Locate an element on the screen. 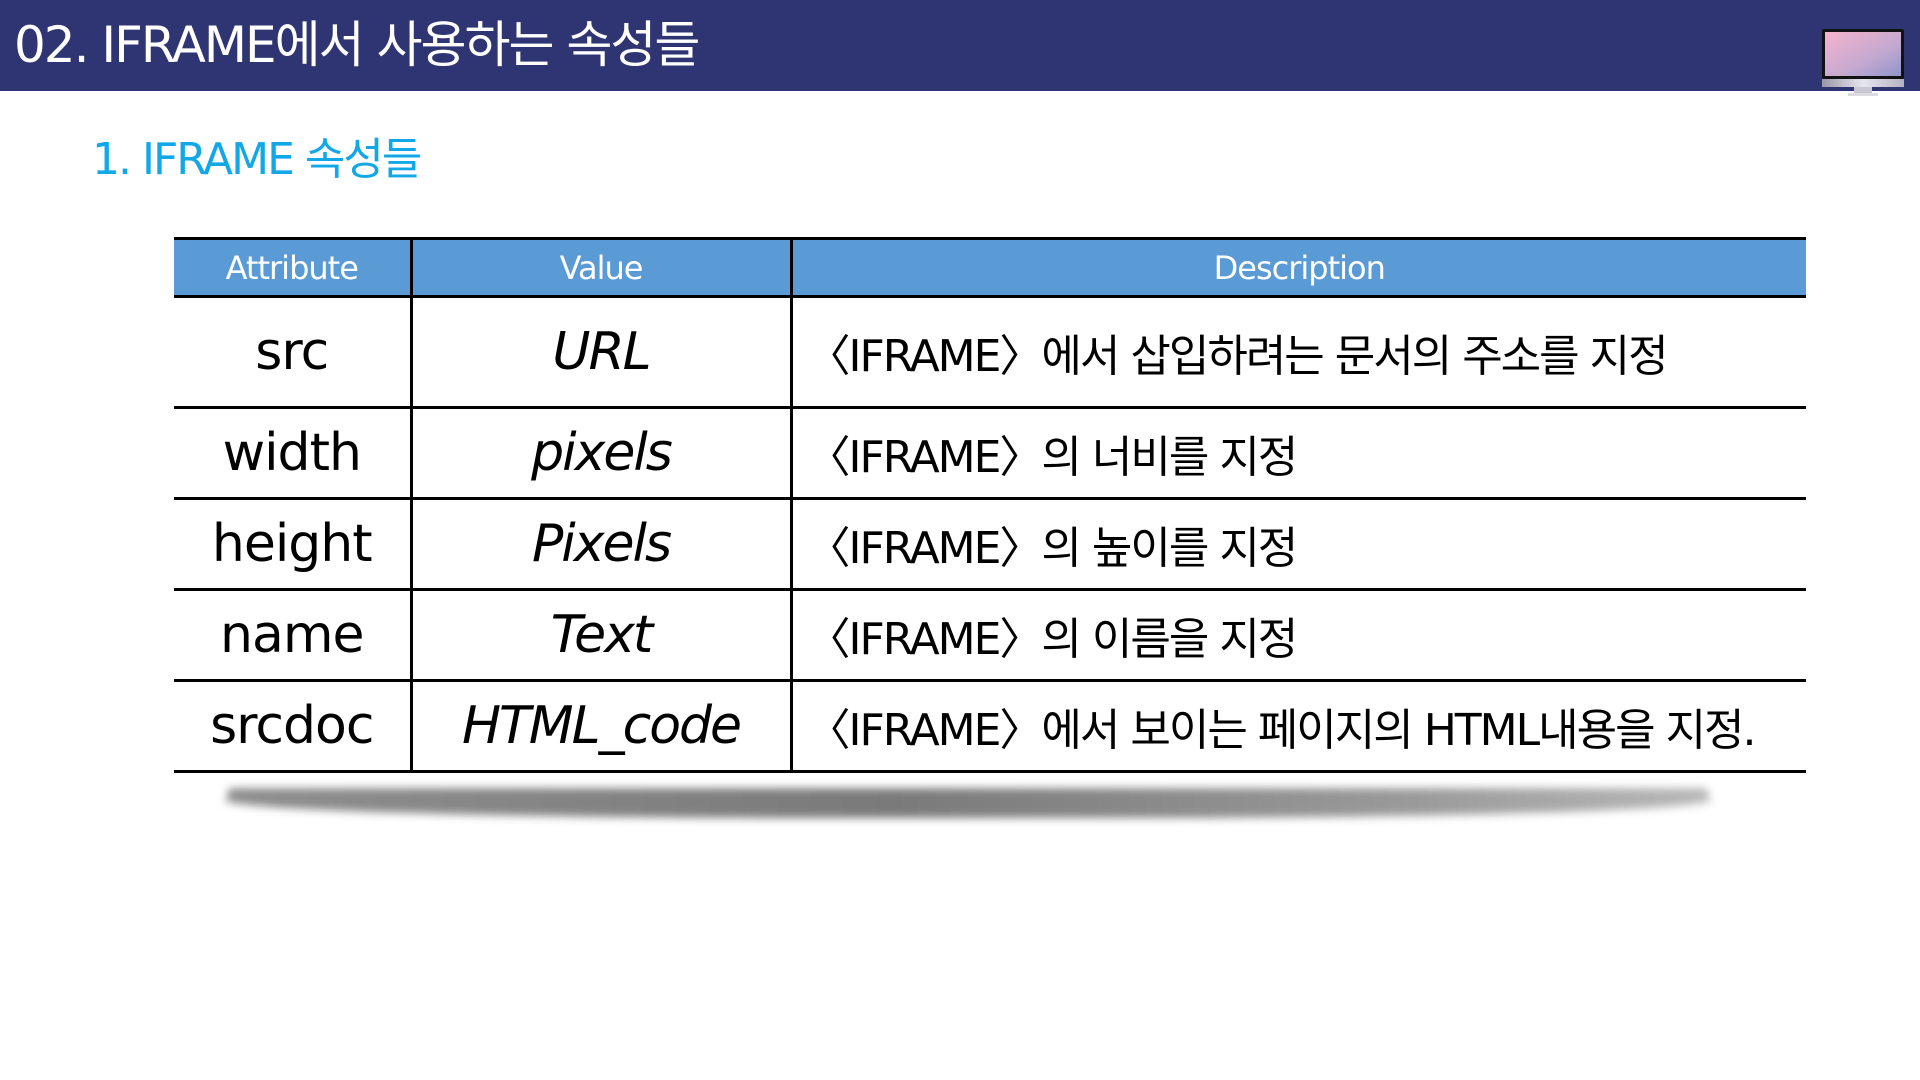  value-cell: pixels is located at coordinates (601, 453).